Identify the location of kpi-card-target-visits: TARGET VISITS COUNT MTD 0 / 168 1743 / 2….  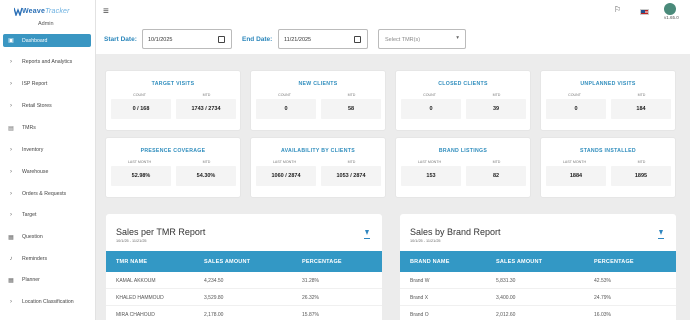
(173, 100).